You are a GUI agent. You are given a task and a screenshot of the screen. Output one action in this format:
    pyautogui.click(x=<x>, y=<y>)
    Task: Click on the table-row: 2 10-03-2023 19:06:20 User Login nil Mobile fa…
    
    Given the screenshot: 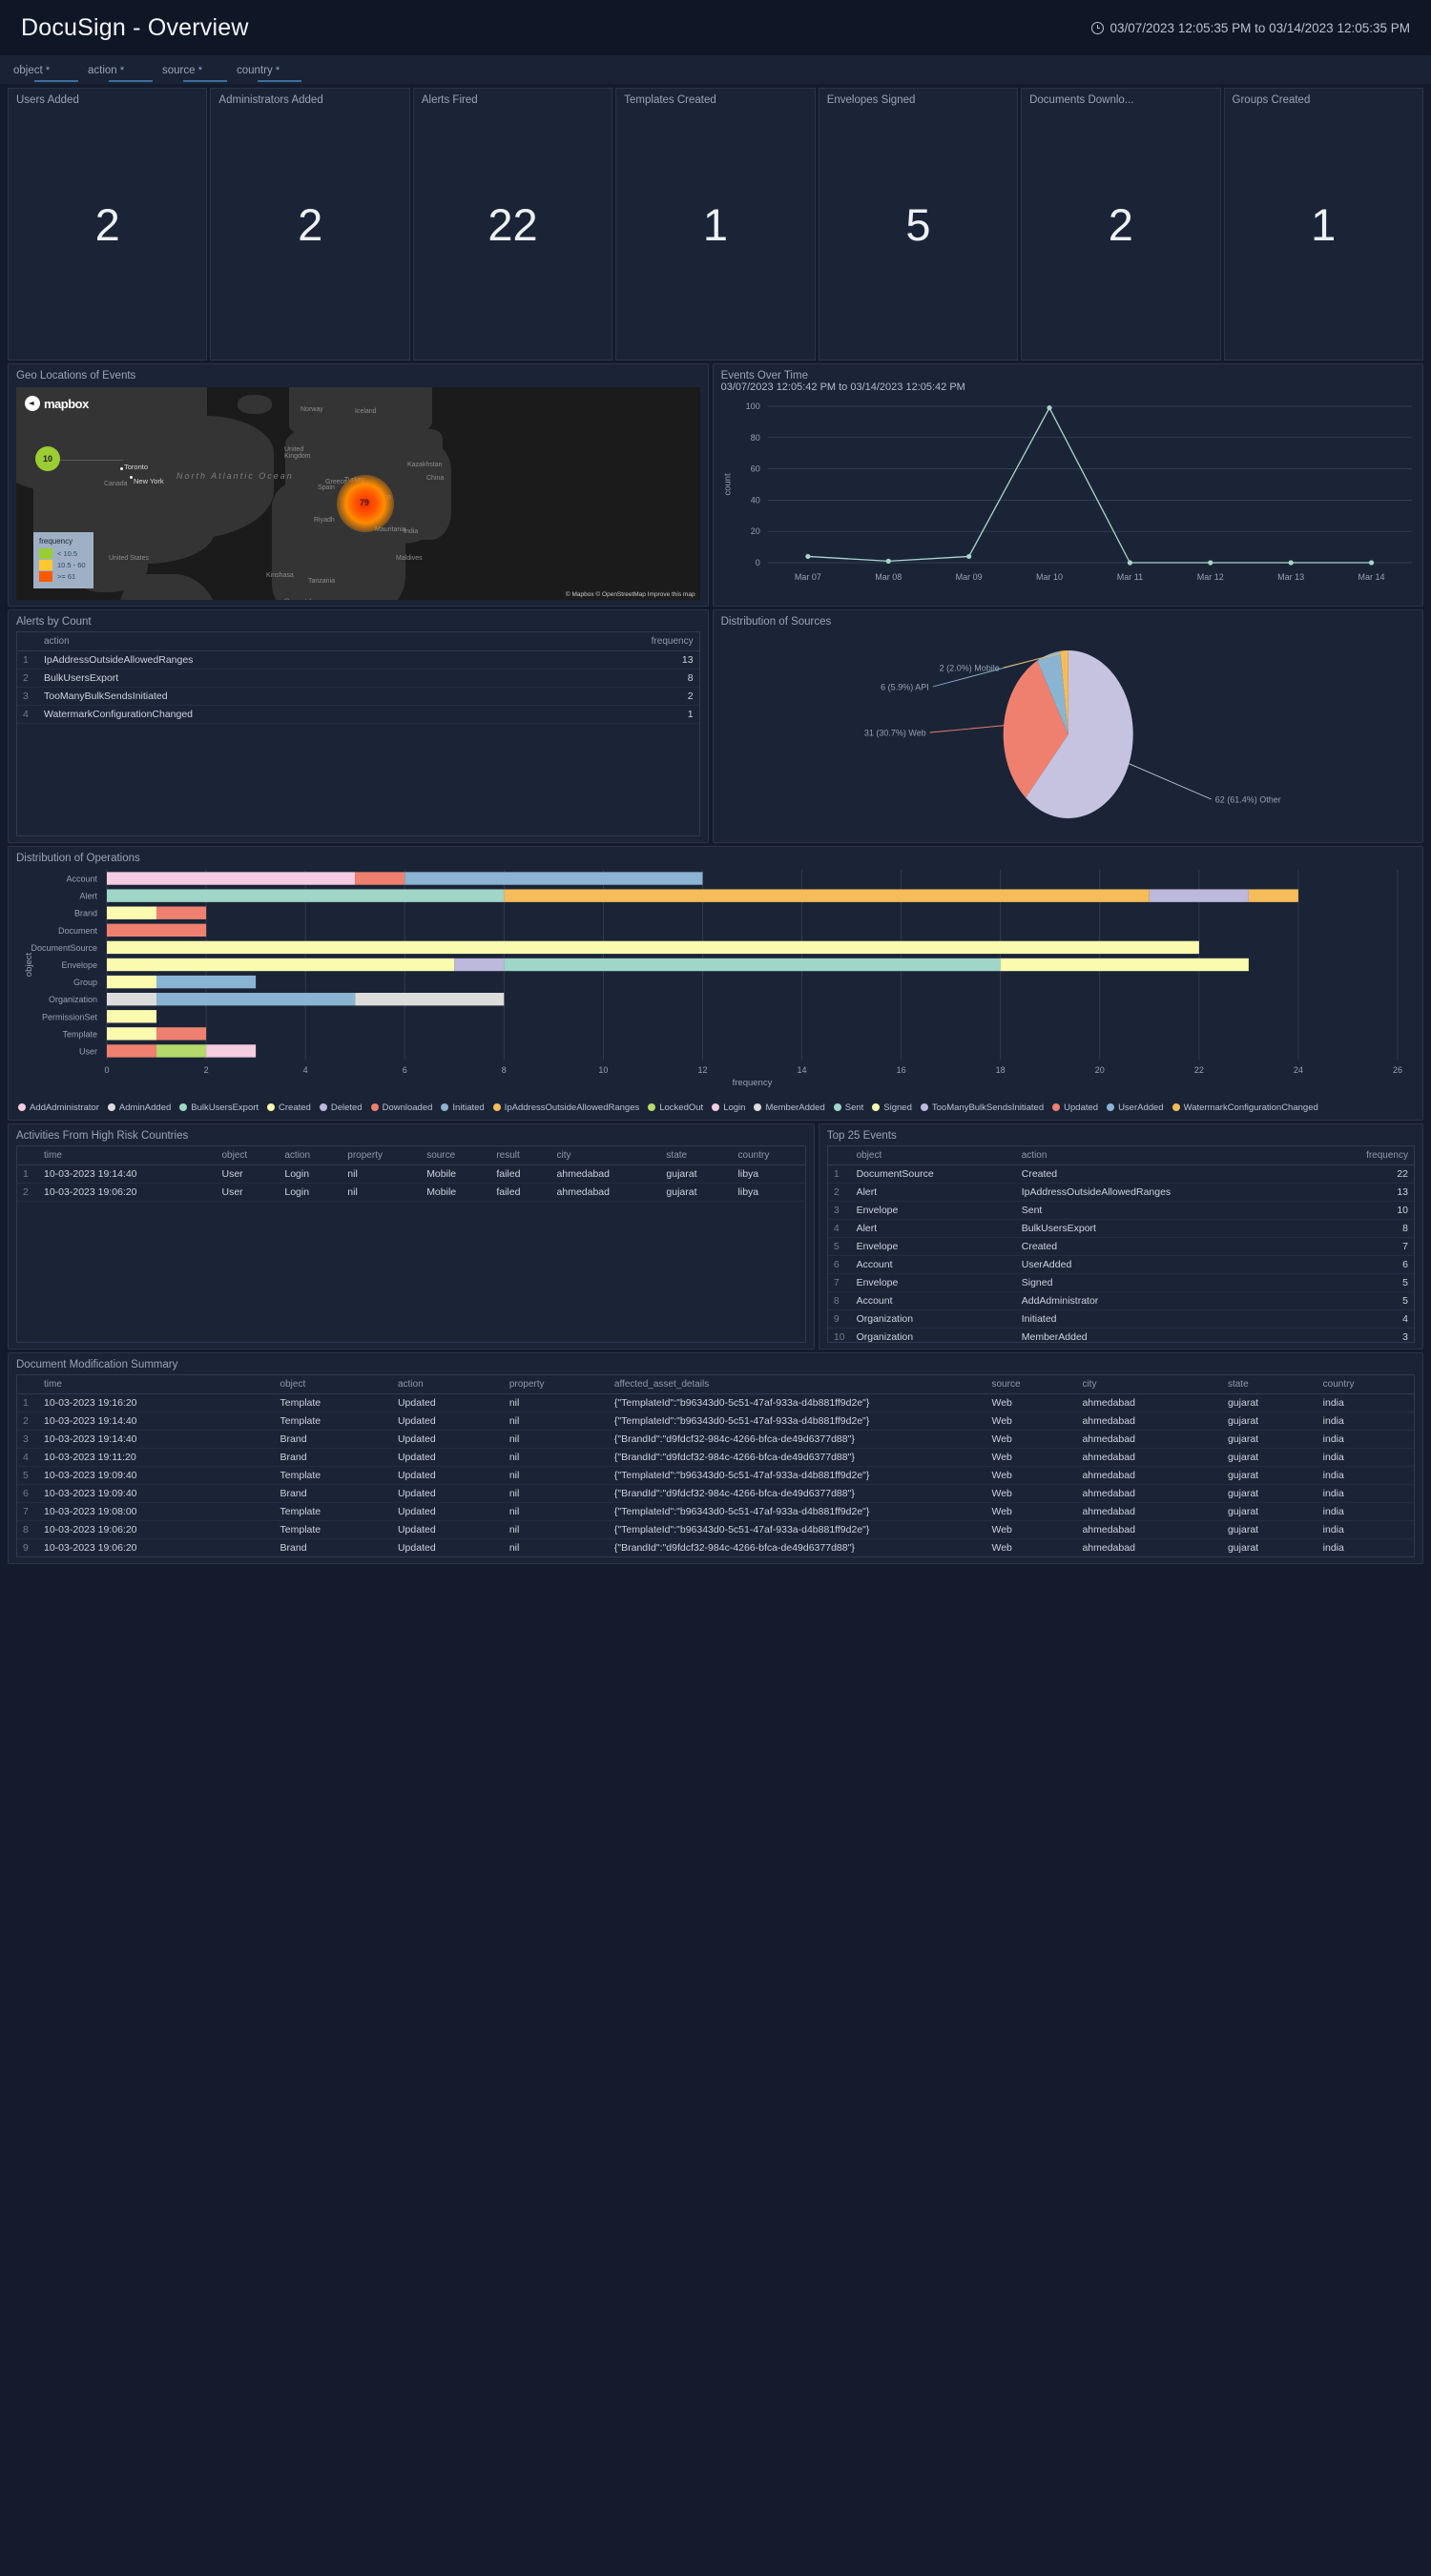 What is the action you would take?
    pyautogui.click(x=411, y=1192)
    